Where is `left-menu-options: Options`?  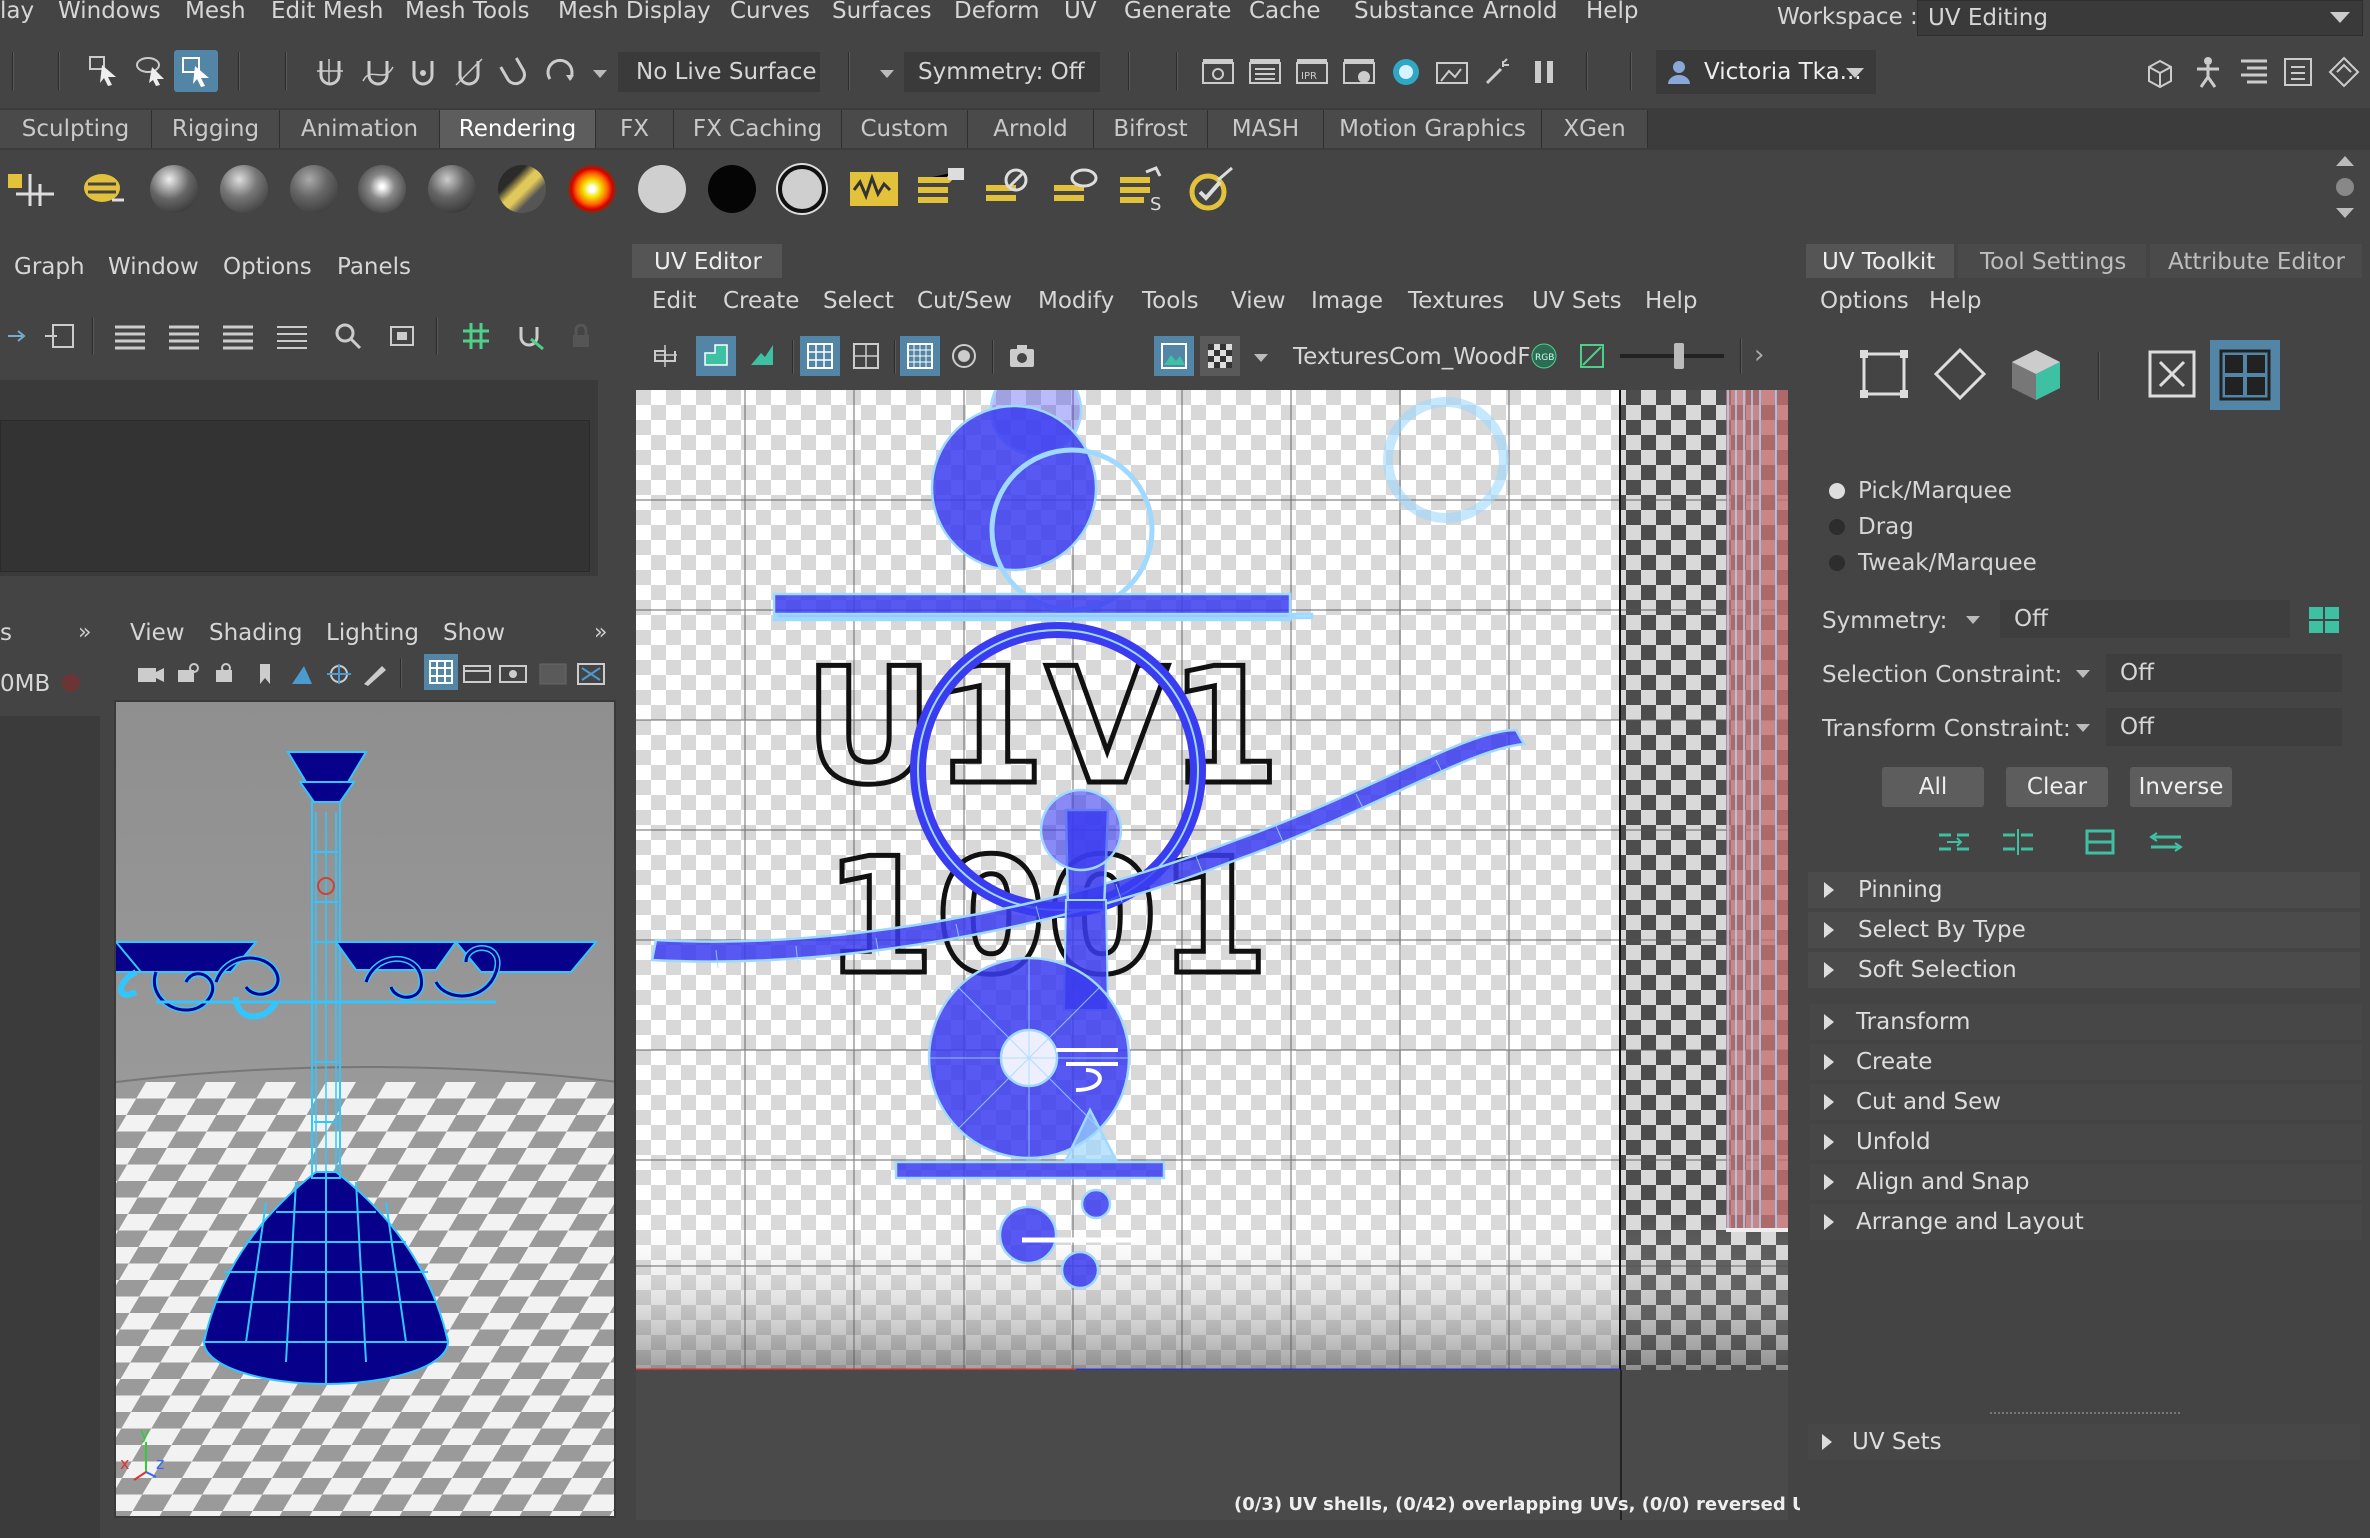 left-menu-options: Options is located at coordinates (267, 267).